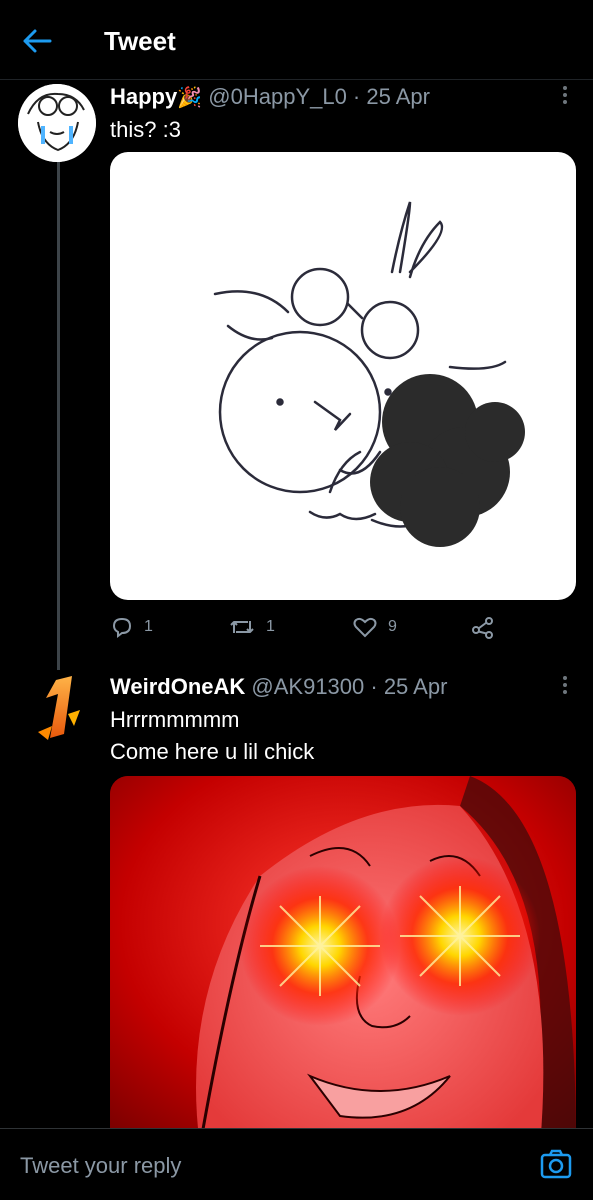 The height and width of the screenshot is (1200, 593). What do you see at coordinates (270, 626) in the screenshot?
I see `retweet-count: 1` at bounding box center [270, 626].